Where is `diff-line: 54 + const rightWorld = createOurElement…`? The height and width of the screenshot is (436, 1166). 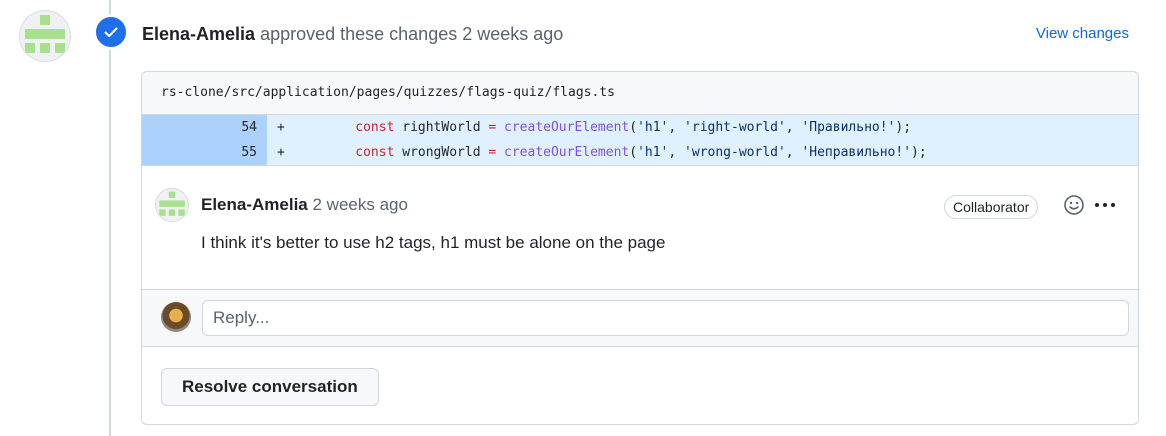 diff-line: 54 + const rightWorld = createOurElement… is located at coordinates (640, 127).